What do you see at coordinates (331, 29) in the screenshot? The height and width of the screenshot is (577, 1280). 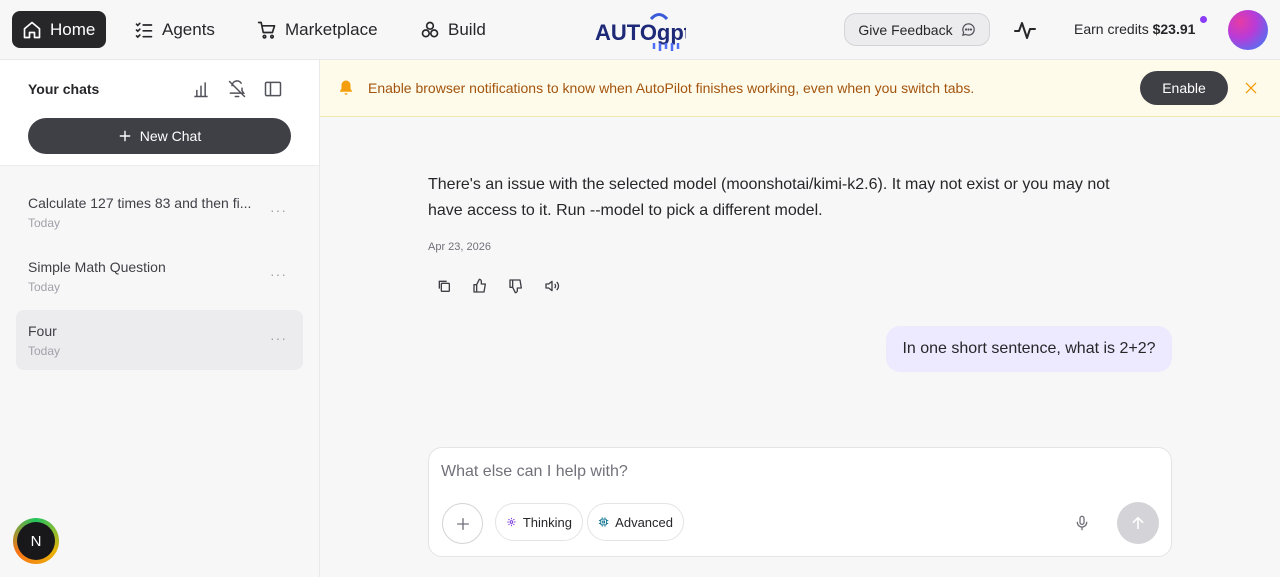 I see `nav-marketplace-label: Marketplace` at bounding box center [331, 29].